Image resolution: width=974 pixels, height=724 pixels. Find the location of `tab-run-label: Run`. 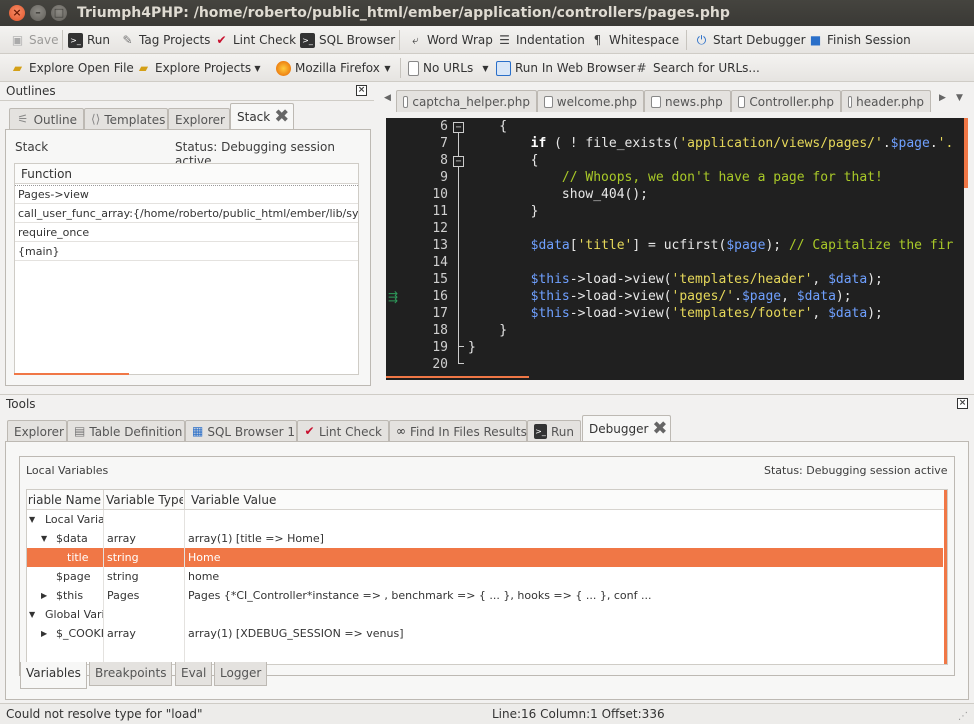

tab-run-label: Run is located at coordinates (562, 431).